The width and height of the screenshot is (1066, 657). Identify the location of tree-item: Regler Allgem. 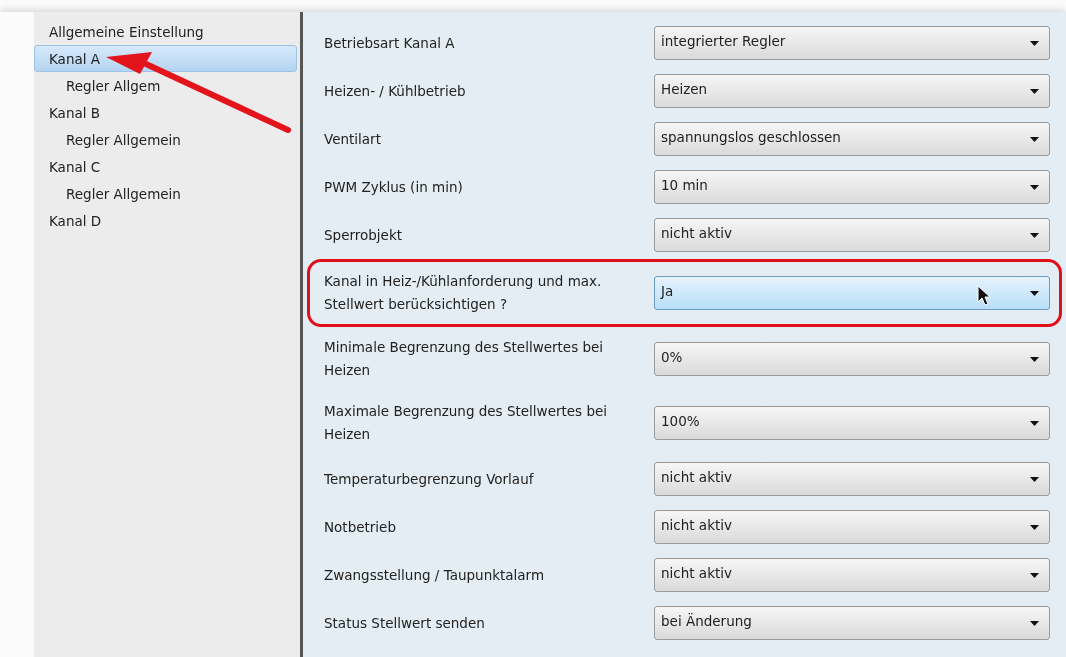
(165, 85).